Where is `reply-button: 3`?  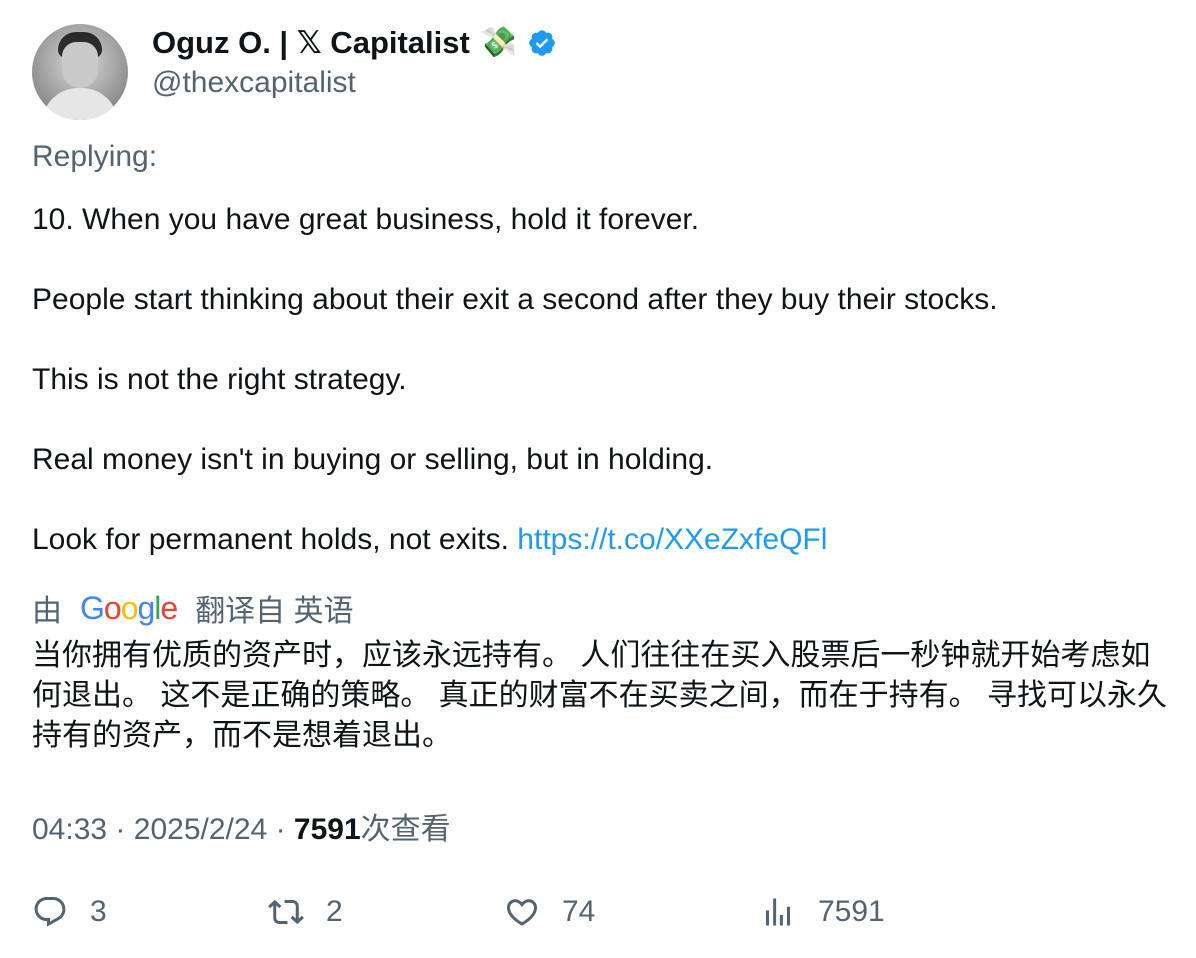
reply-button: 3 is located at coordinates (69, 912).